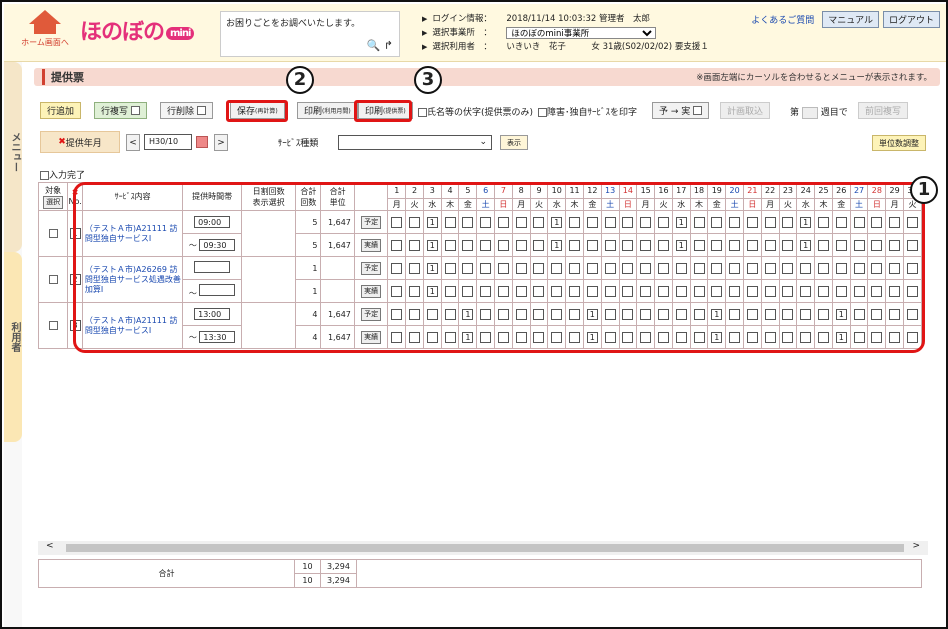  I want to click on complete-option: 入力完了, so click(62, 174).